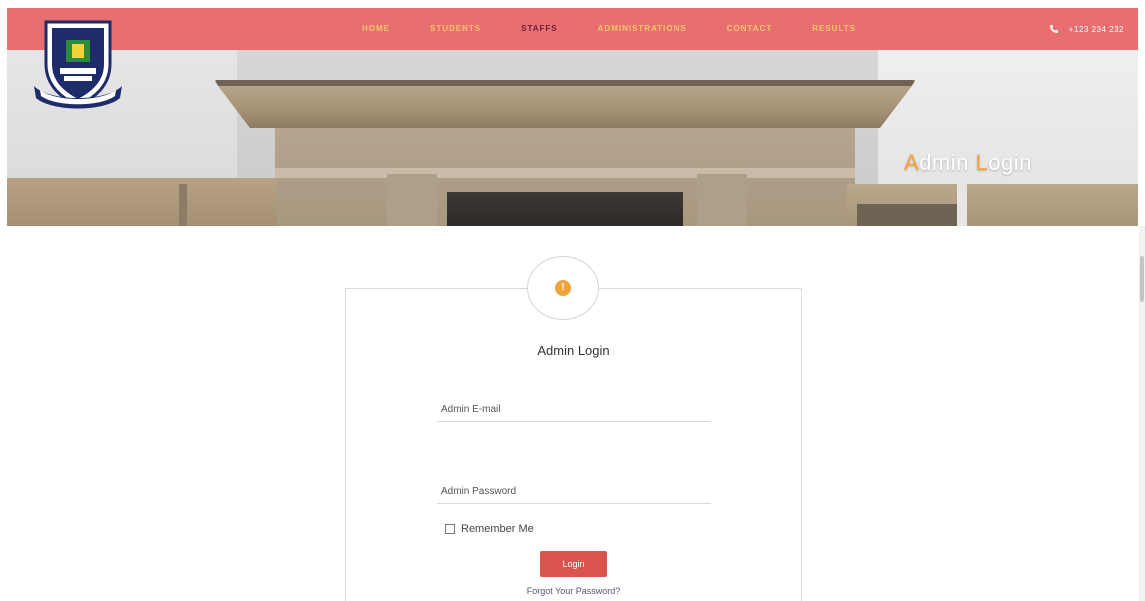 The width and height of the screenshot is (1145, 601). I want to click on banner-canopy, so click(565, 105).